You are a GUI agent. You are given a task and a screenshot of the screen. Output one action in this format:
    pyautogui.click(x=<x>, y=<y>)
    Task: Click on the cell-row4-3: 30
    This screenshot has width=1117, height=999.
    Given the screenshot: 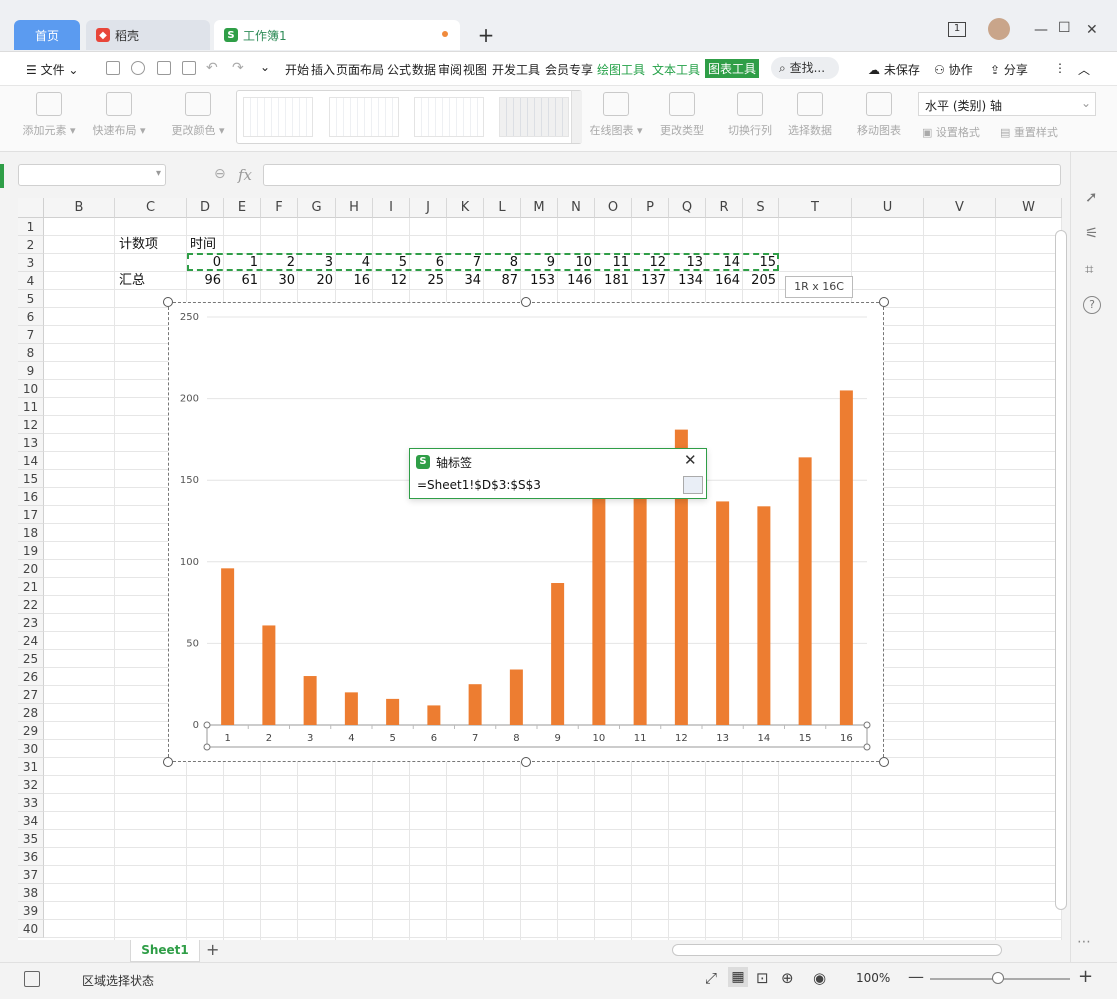 What is the action you would take?
    pyautogui.click(x=278, y=281)
    